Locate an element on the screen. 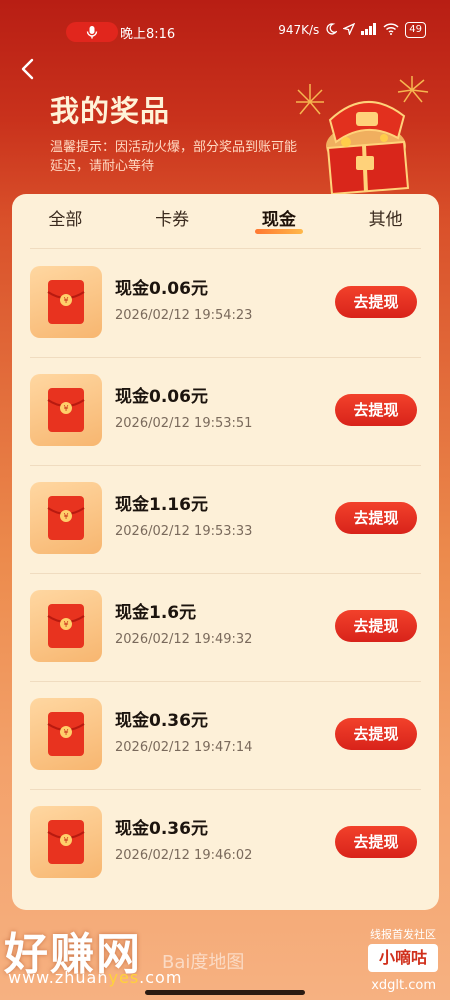 The width and height of the screenshot is (450, 1000). chevron-left-icon is located at coordinates (27, 69).